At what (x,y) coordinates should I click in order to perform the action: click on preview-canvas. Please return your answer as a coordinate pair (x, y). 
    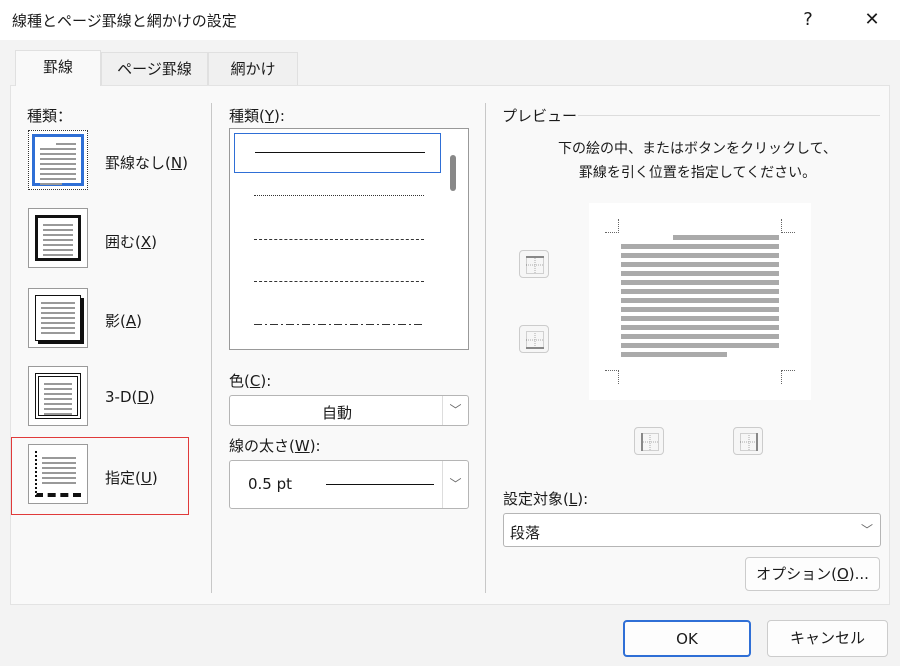
    Looking at the image, I should click on (700, 301).